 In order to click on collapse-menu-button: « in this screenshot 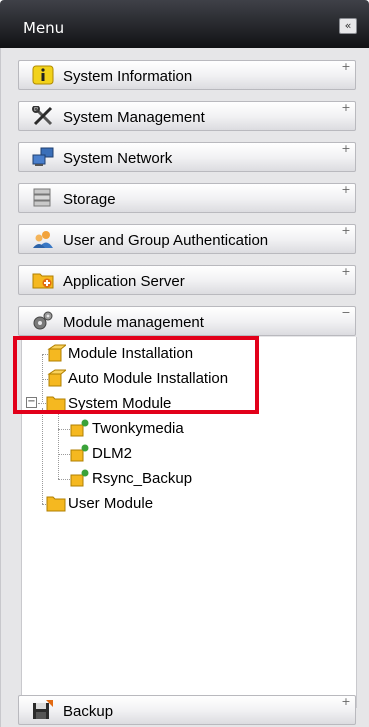, I will do `click(348, 26)`.